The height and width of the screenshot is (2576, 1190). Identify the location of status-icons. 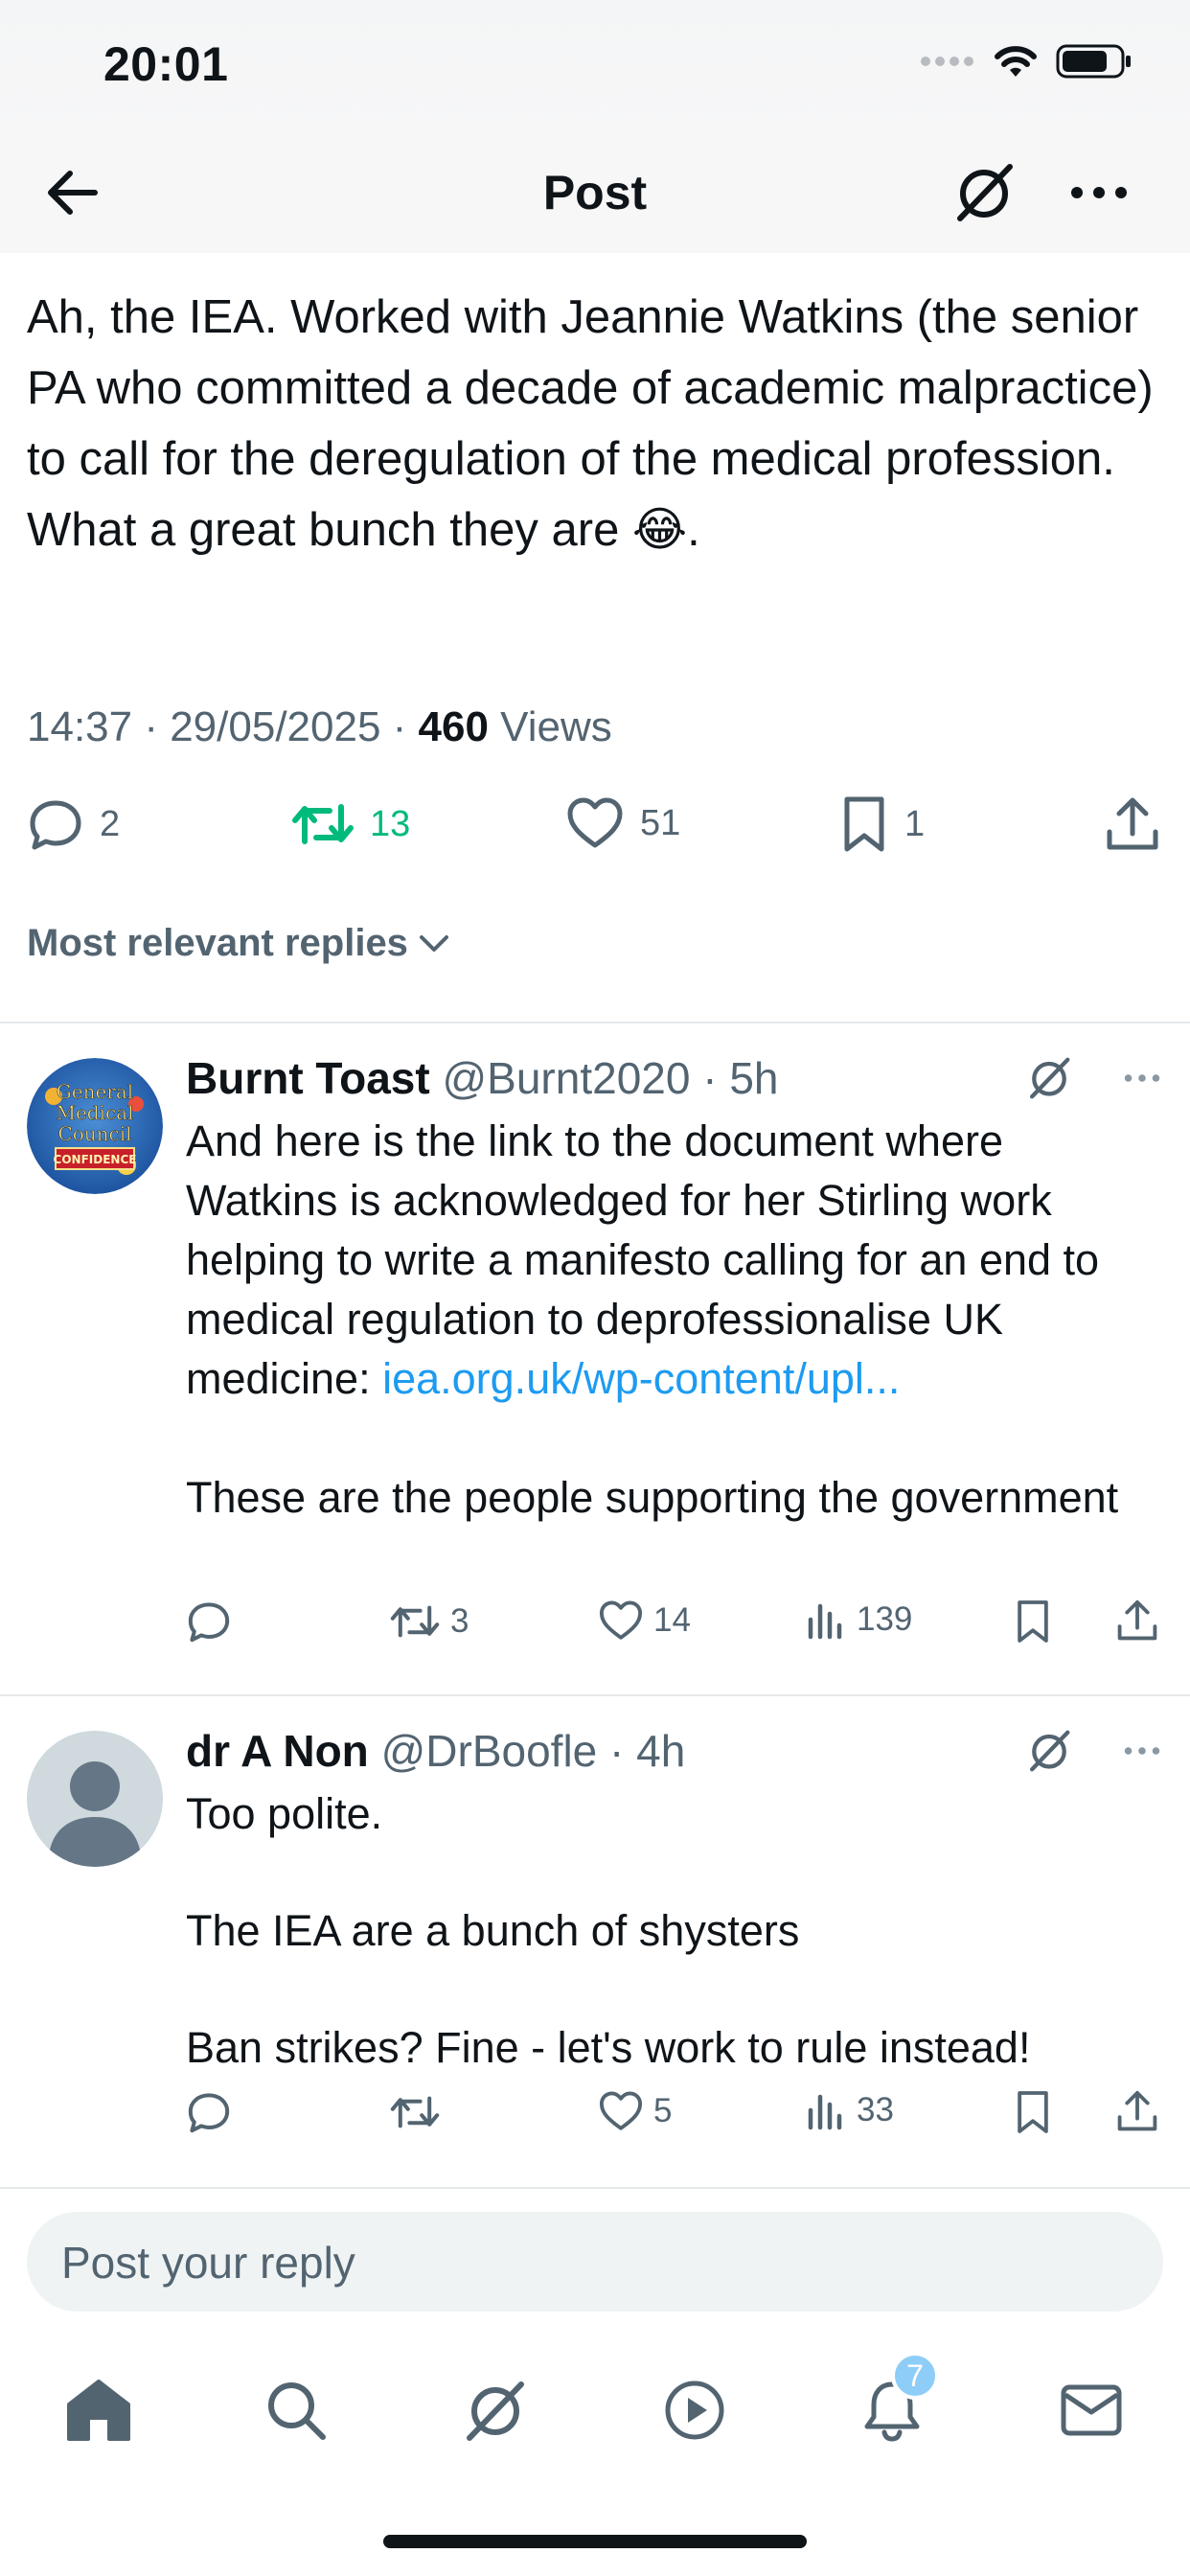
(1027, 61).